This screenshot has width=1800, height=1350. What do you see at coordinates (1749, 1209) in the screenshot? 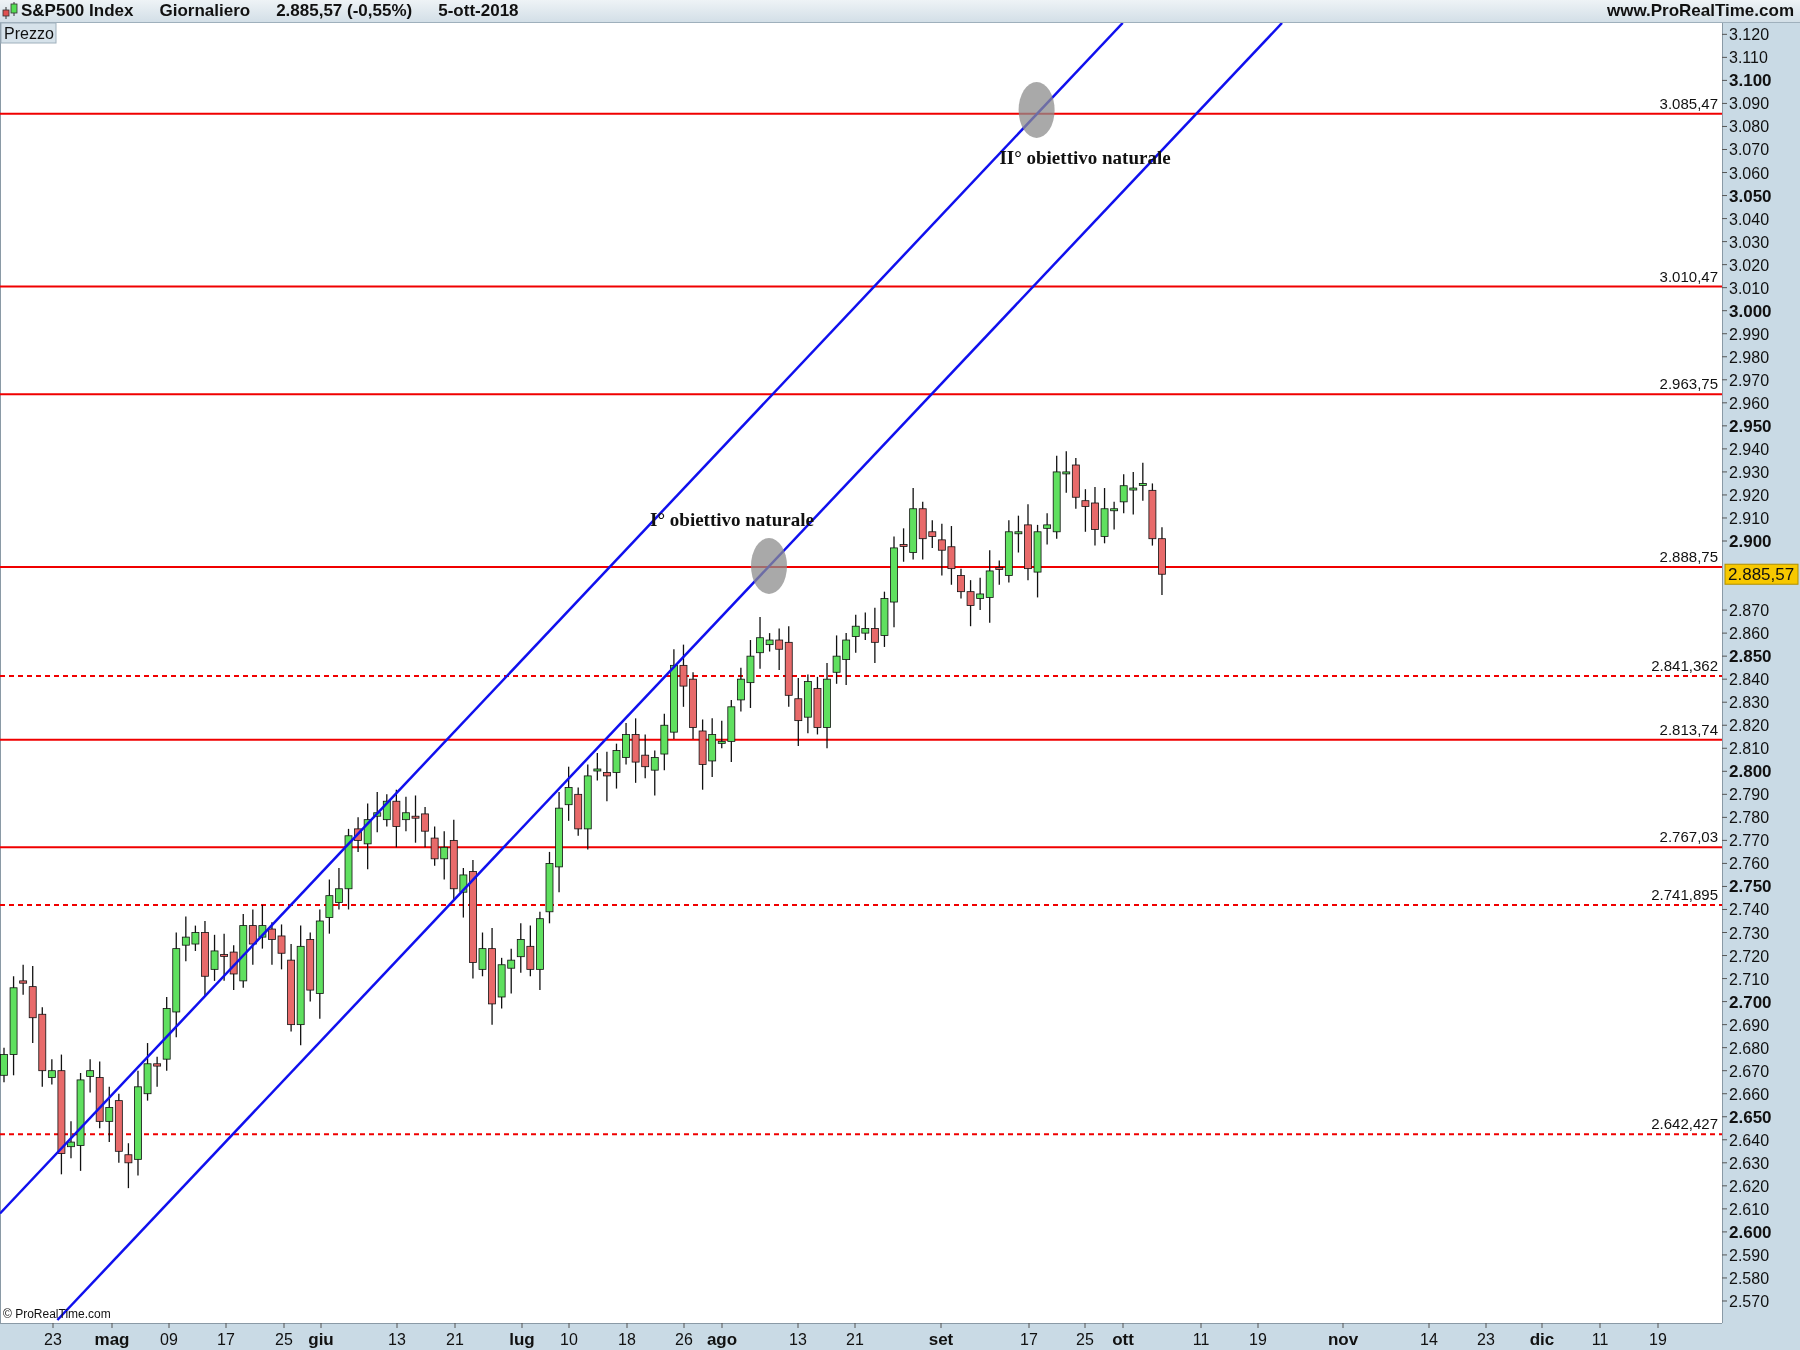
I see `price-tick-label: 2.610` at bounding box center [1749, 1209].